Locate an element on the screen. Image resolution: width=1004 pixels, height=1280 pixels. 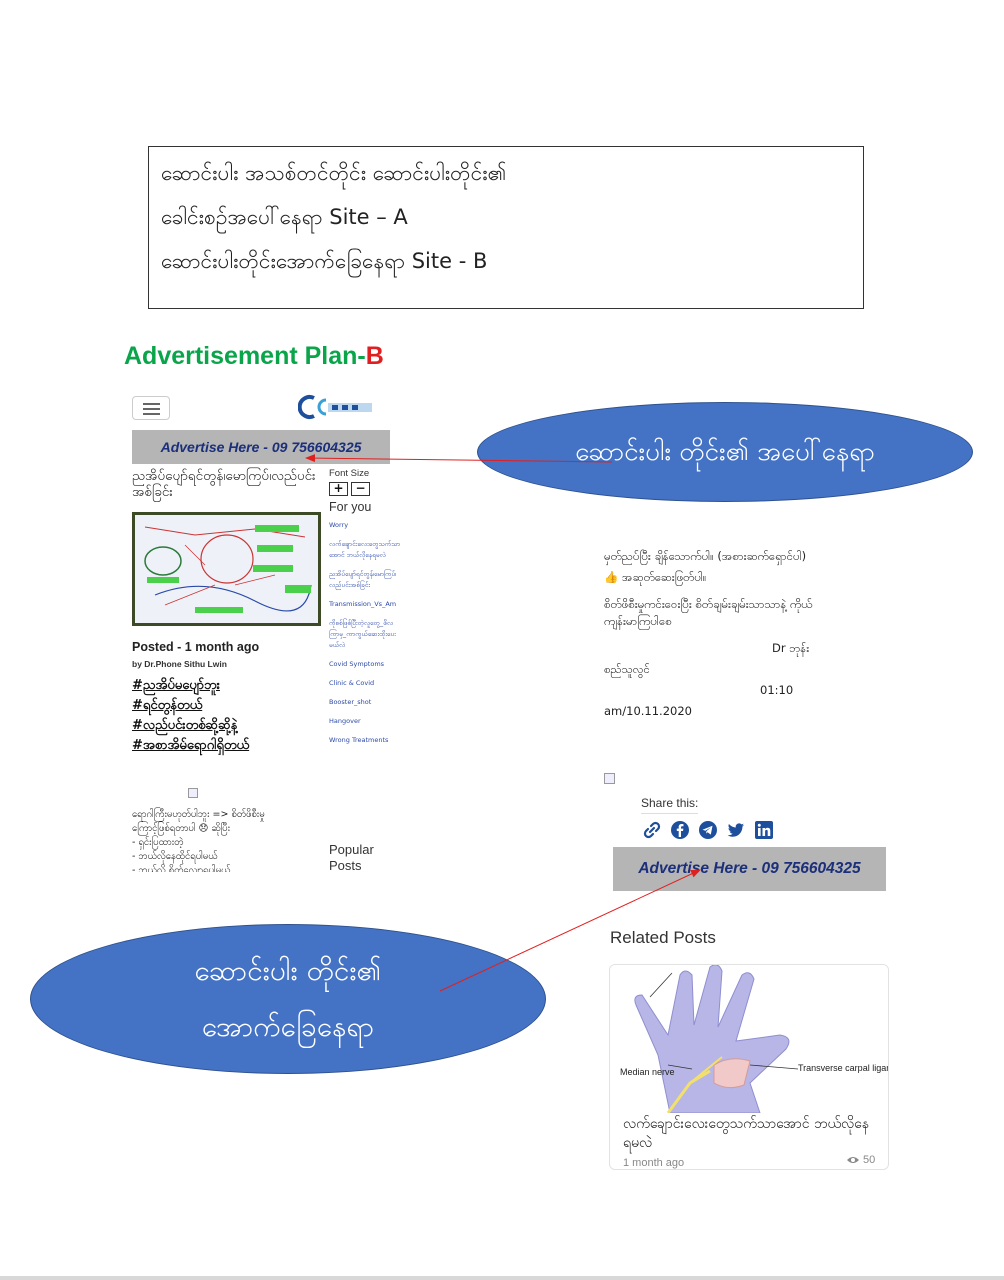
body-line: - ရှင်းပြထားတဲ့ is located at coordinates (158, 842).